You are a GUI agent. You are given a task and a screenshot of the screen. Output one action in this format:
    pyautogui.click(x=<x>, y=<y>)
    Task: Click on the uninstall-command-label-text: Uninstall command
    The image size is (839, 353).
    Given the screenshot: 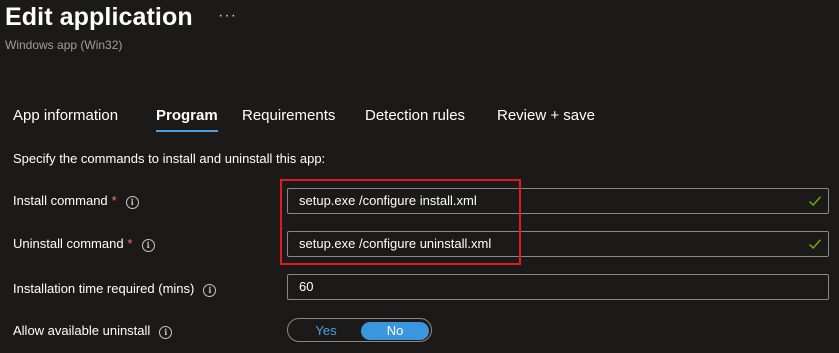 What is the action you would take?
    pyautogui.click(x=68, y=243)
    